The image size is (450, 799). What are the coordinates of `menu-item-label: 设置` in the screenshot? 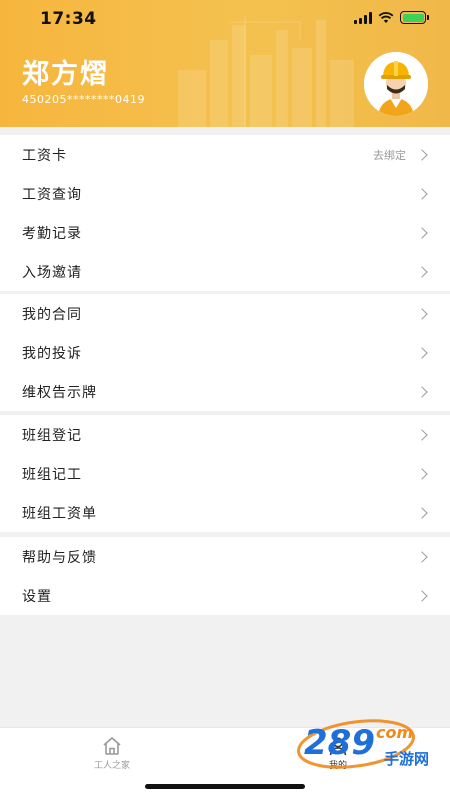 It's located at (37, 596).